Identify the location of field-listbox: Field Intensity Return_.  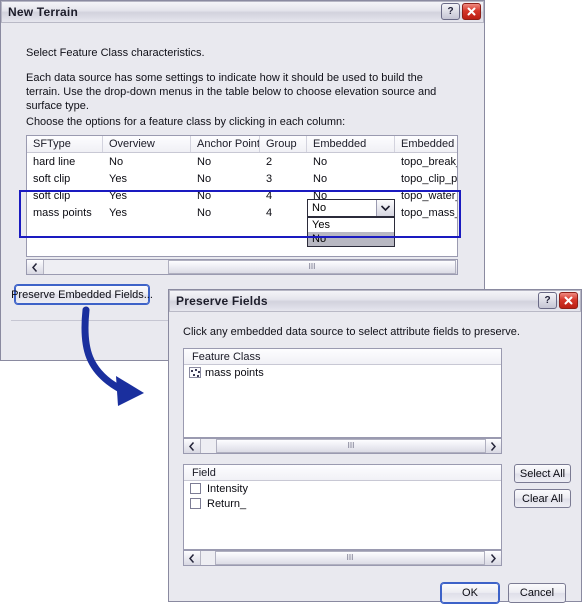
(342, 507).